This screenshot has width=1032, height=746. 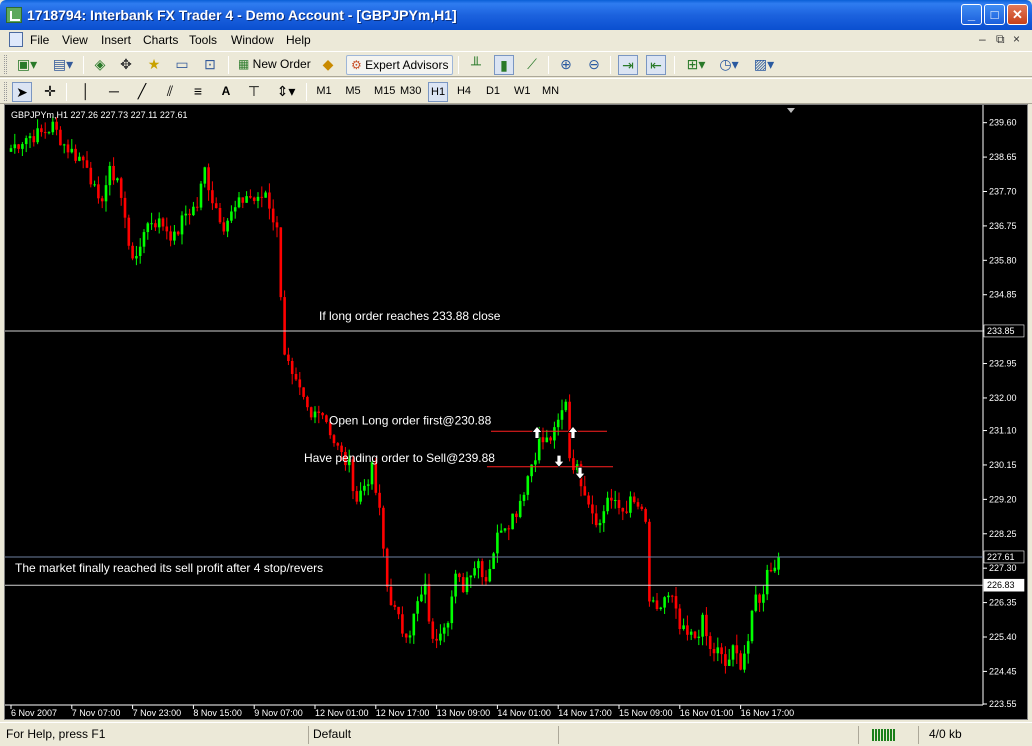 What do you see at coordinates (1003, 260) in the screenshot?
I see `y-tick-label: 235.80` at bounding box center [1003, 260].